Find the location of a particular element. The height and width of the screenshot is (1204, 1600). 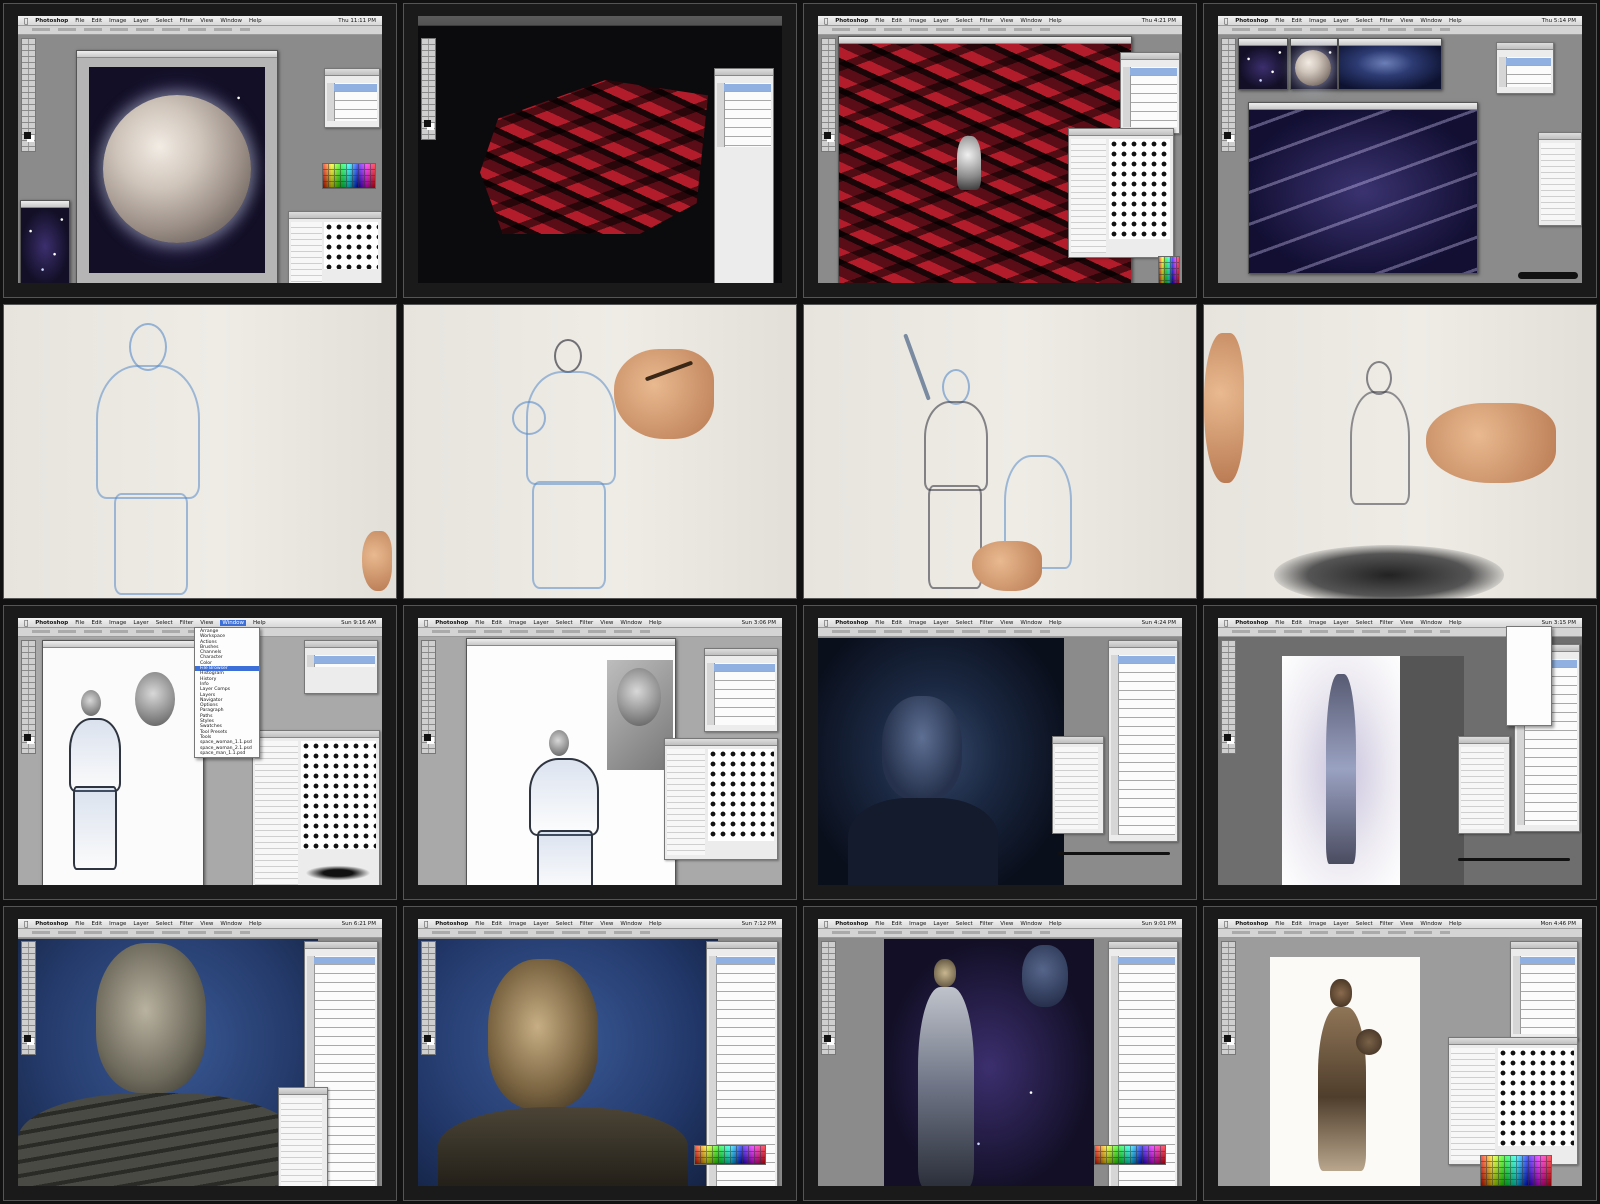

panel-menu-dropdown is located at coordinates (1529, 676).